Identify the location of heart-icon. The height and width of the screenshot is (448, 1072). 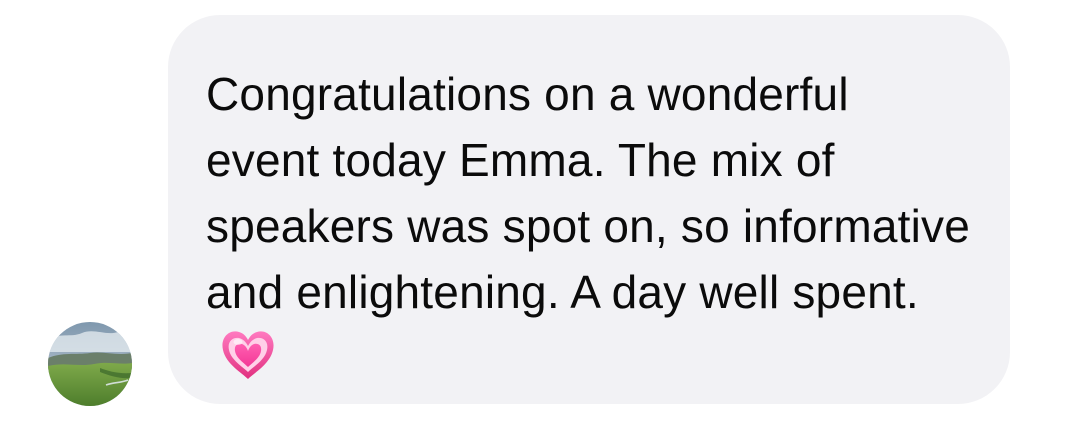
(248, 355).